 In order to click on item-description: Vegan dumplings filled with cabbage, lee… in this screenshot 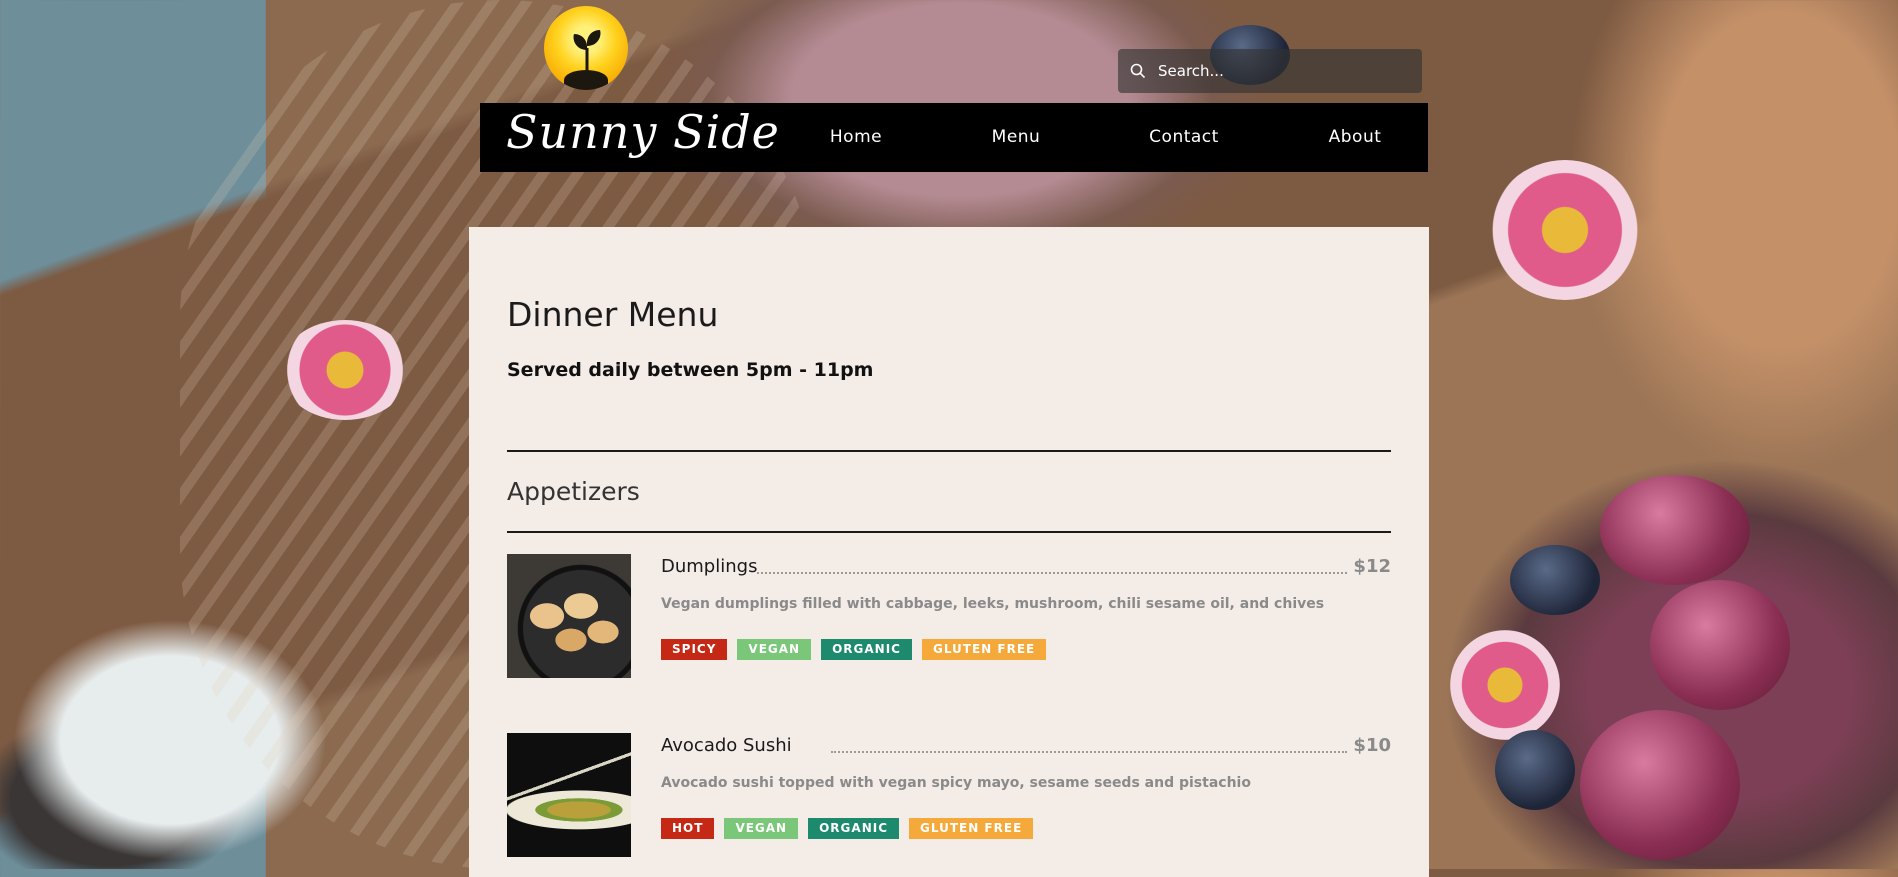, I will do `click(993, 604)`.